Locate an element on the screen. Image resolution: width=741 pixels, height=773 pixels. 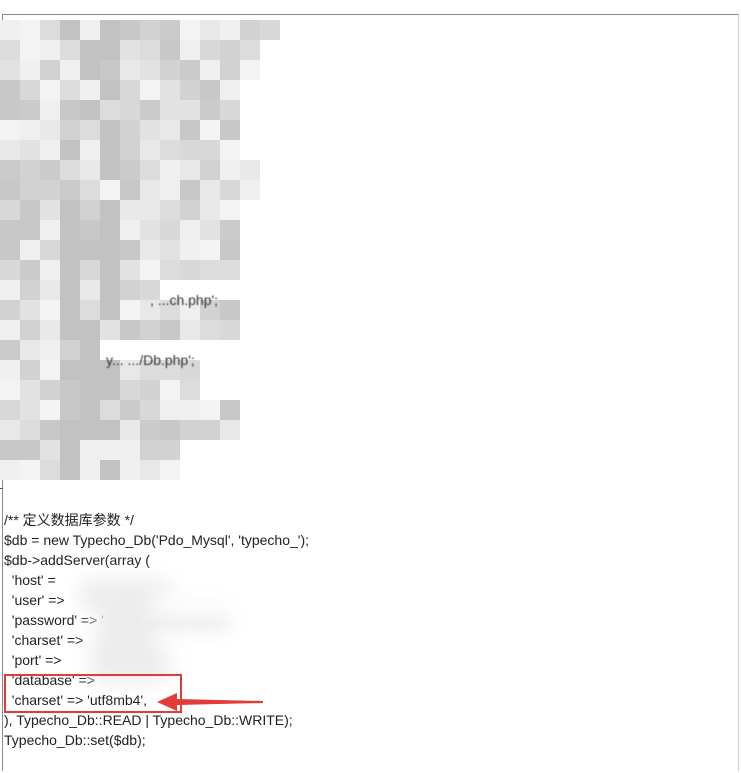
value-redaction is located at coordinates (175, 631).